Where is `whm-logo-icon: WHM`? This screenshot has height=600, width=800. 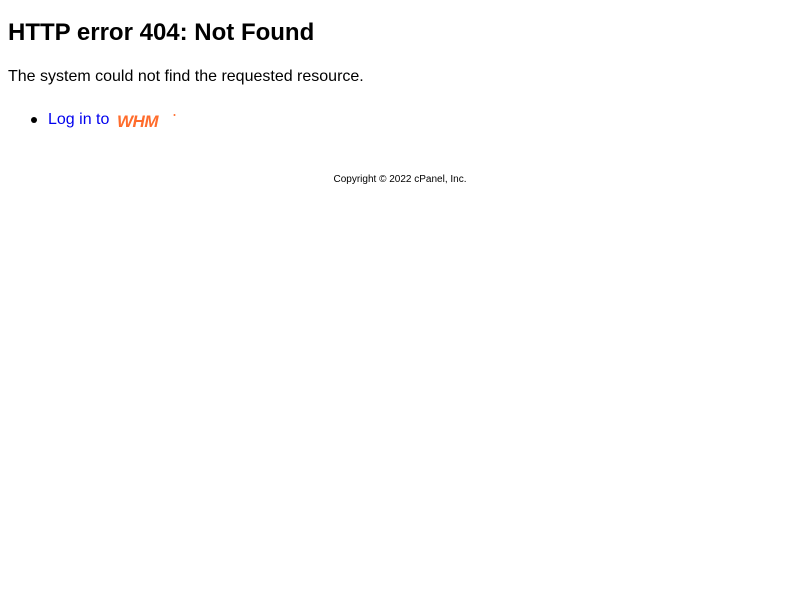 whm-logo-icon: WHM is located at coordinates (146, 121).